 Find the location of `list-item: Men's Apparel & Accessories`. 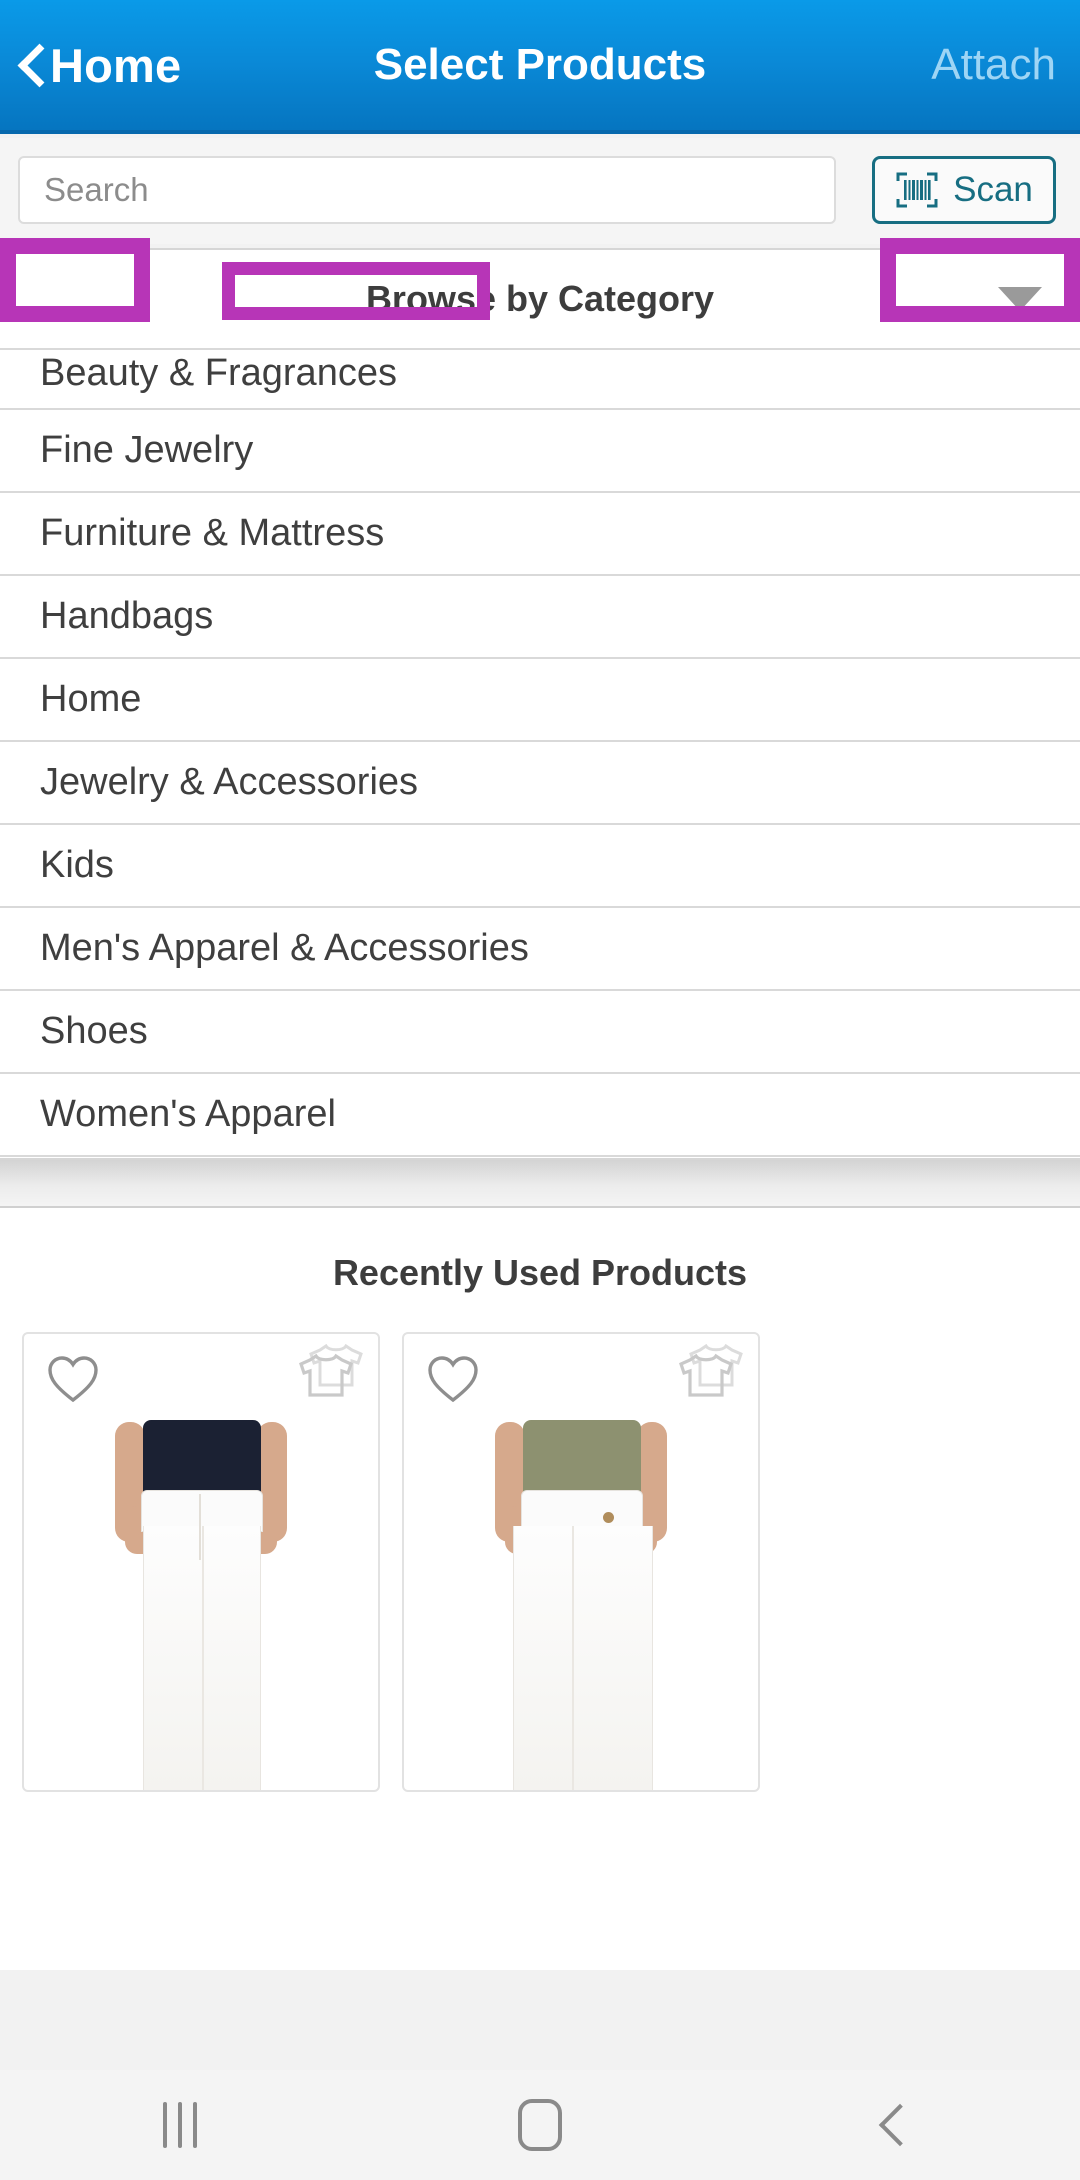

list-item: Men's Apparel & Accessories is located at coordinates (540, 949).